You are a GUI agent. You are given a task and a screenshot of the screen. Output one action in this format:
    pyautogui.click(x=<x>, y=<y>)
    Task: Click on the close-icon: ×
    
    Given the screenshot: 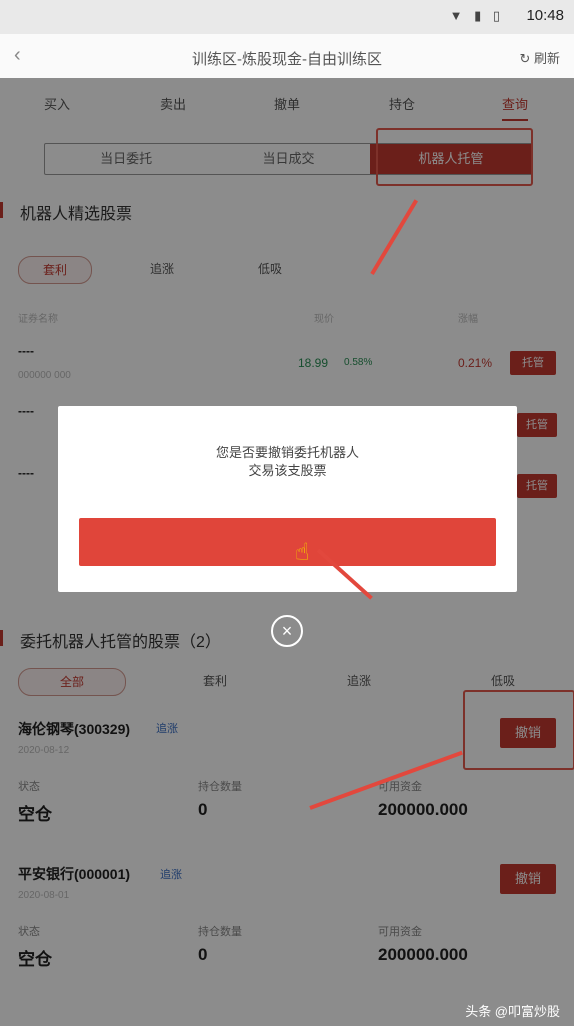 What is the action you would take?
    pyautogui.click(x=287, y=631)
    